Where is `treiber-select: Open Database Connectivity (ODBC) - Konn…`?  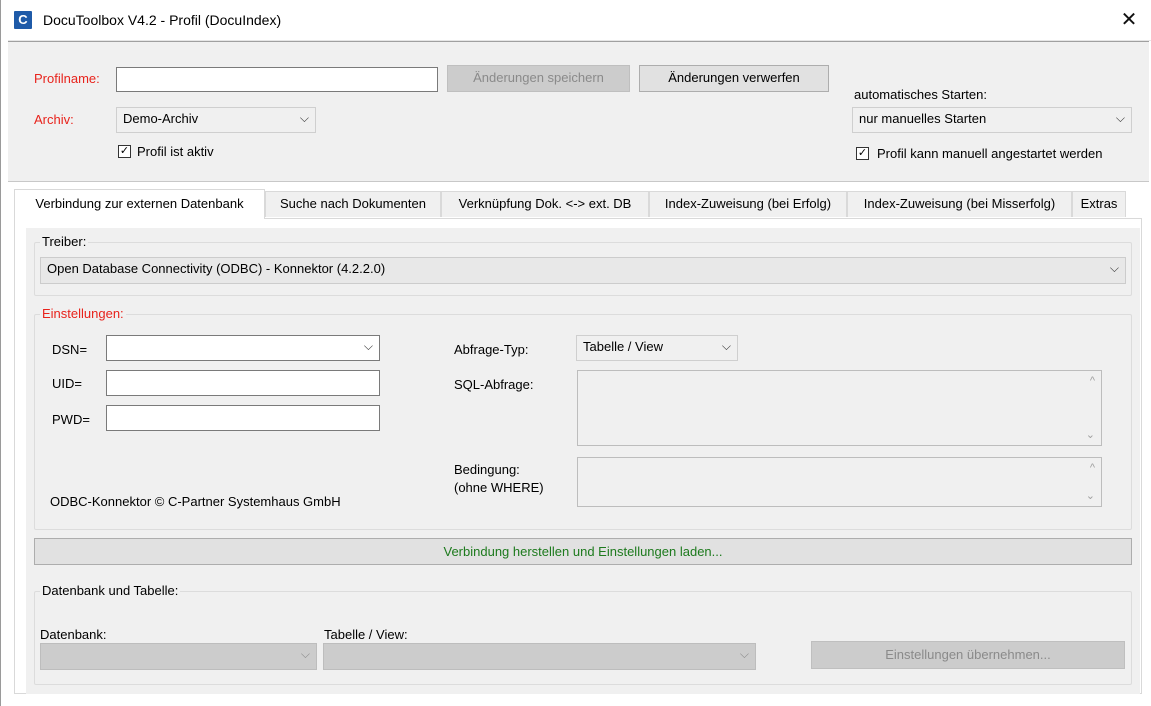
treiber-select: Open Database Connectivity (ODBC) - Konn… is located at coordinates (583, 270).